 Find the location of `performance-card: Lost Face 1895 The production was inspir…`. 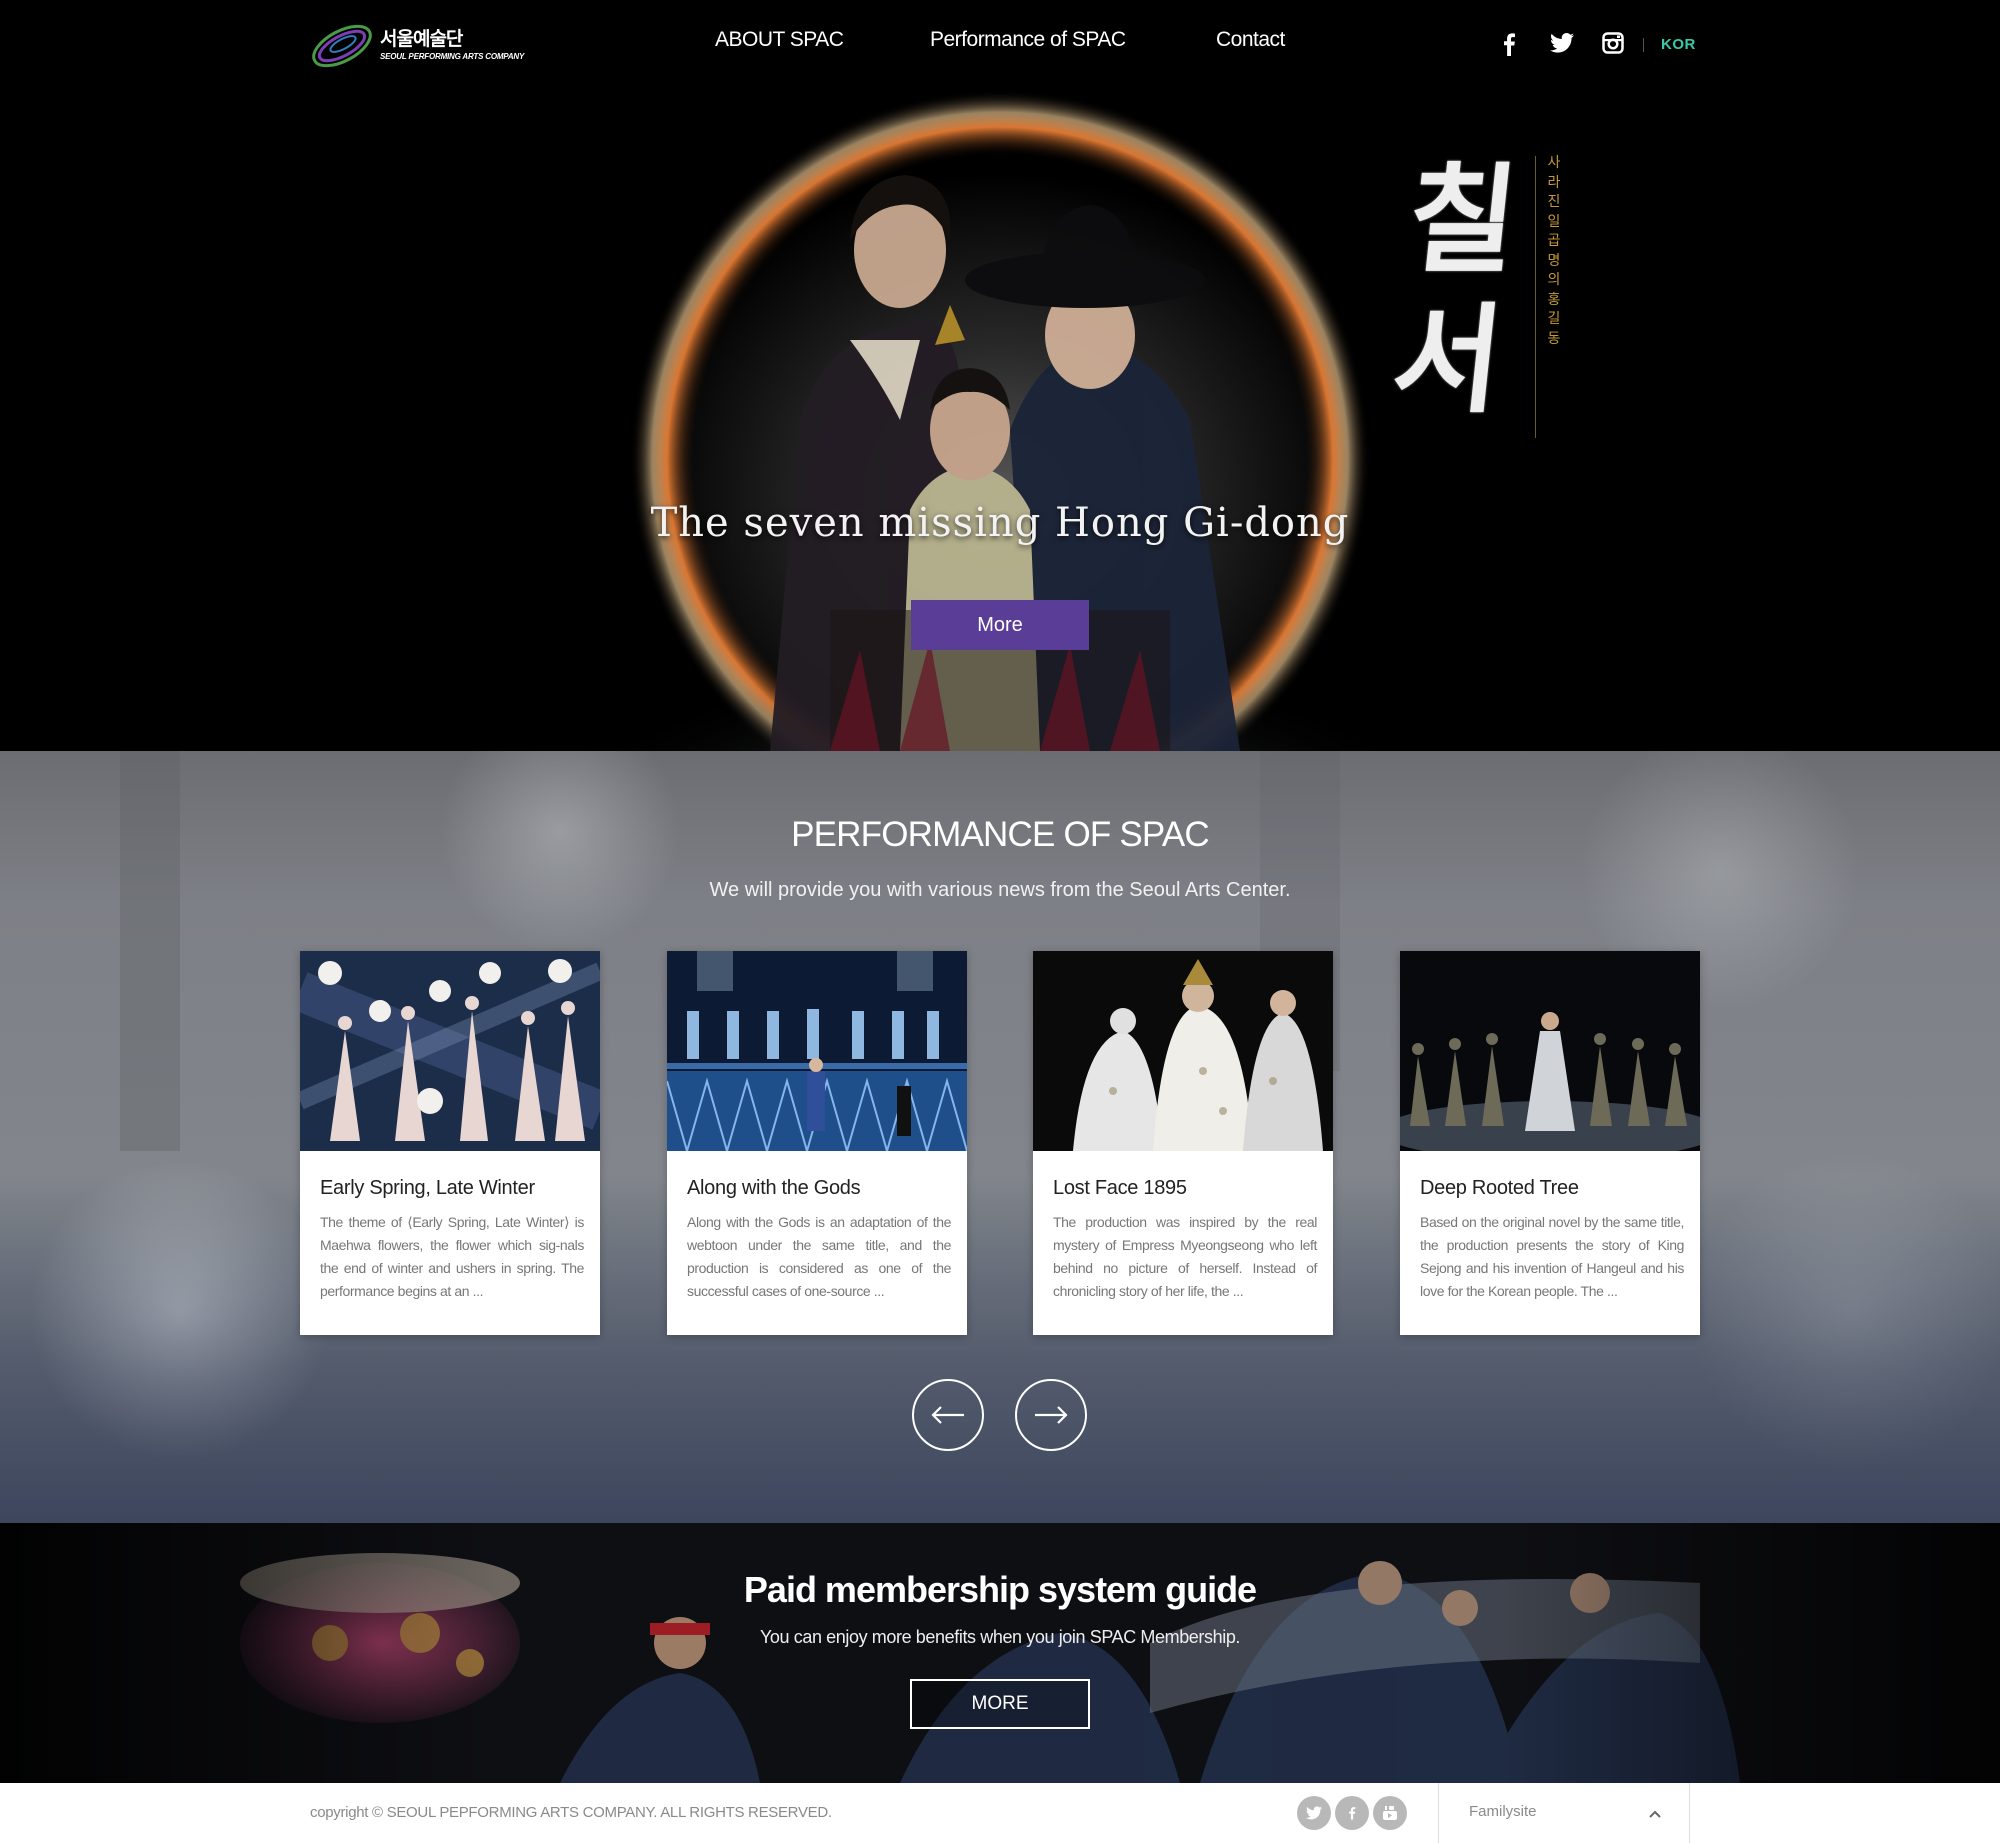

performance-card: Lost Face 1895 The production was inspir… is located at coordinates (1183, 1143).